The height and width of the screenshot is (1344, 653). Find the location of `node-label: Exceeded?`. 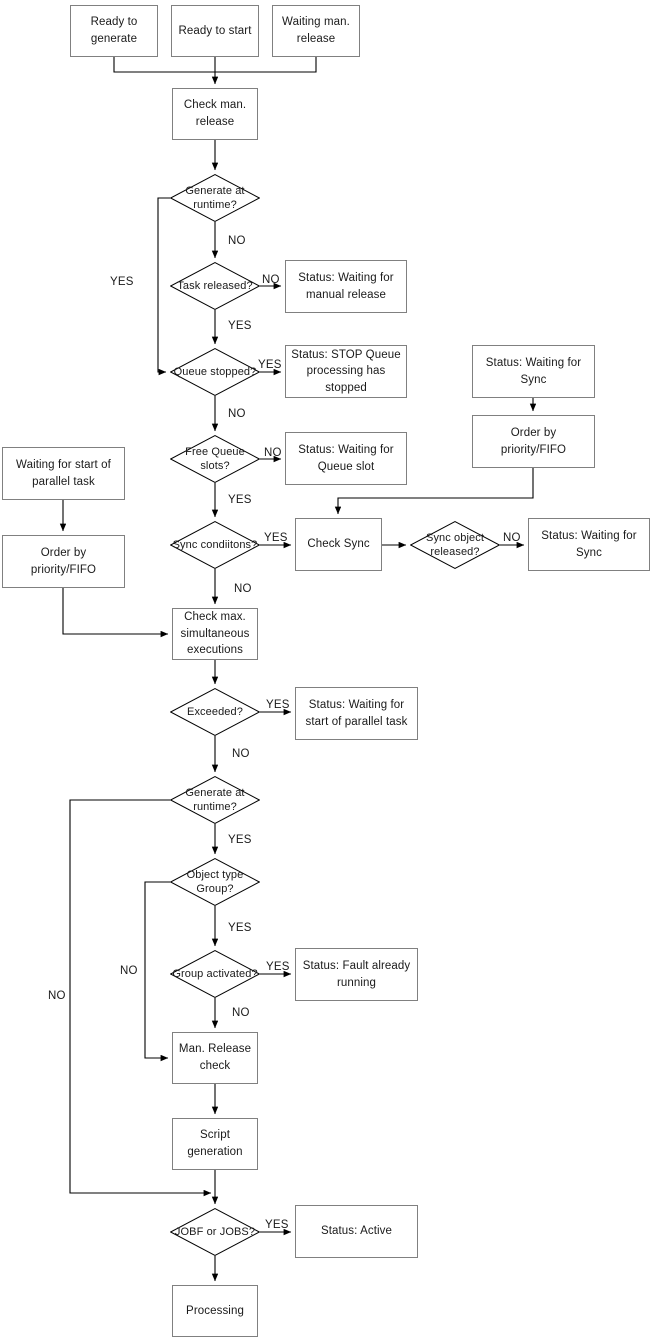

node-label: Exceeded? is located at coordinates (215, 711).